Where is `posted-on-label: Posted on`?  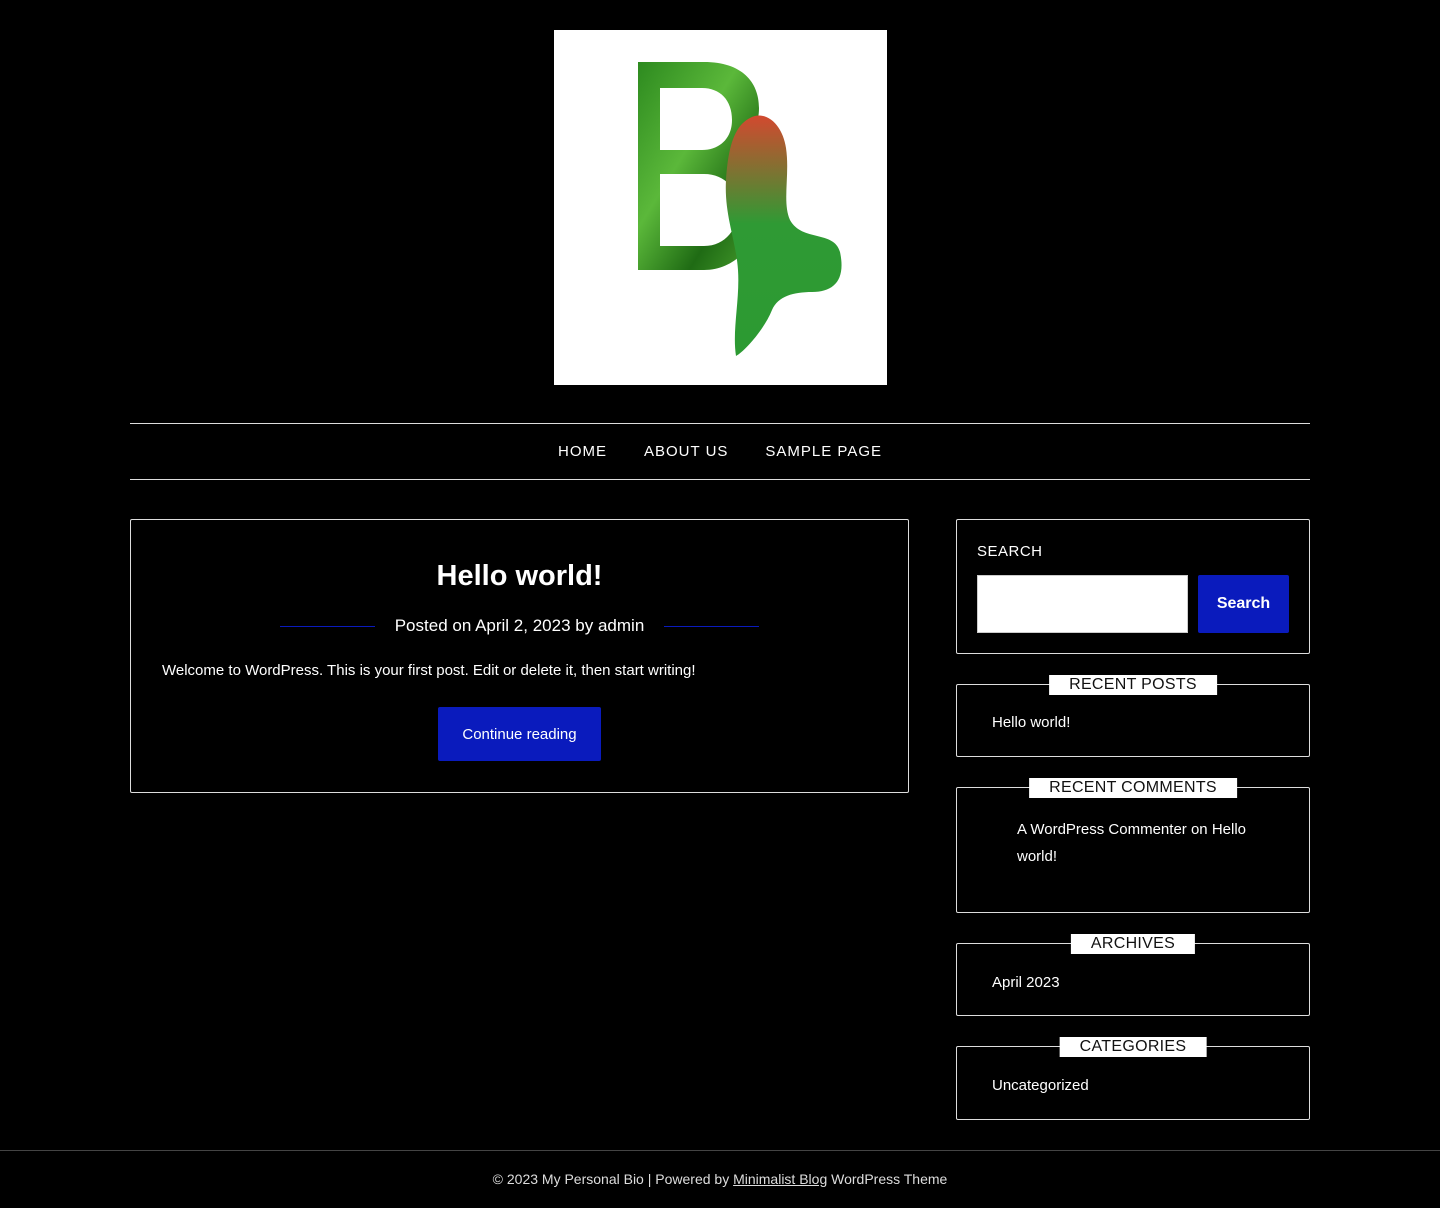 posted-on-label: Posted on is located at coordinates (433, 625).